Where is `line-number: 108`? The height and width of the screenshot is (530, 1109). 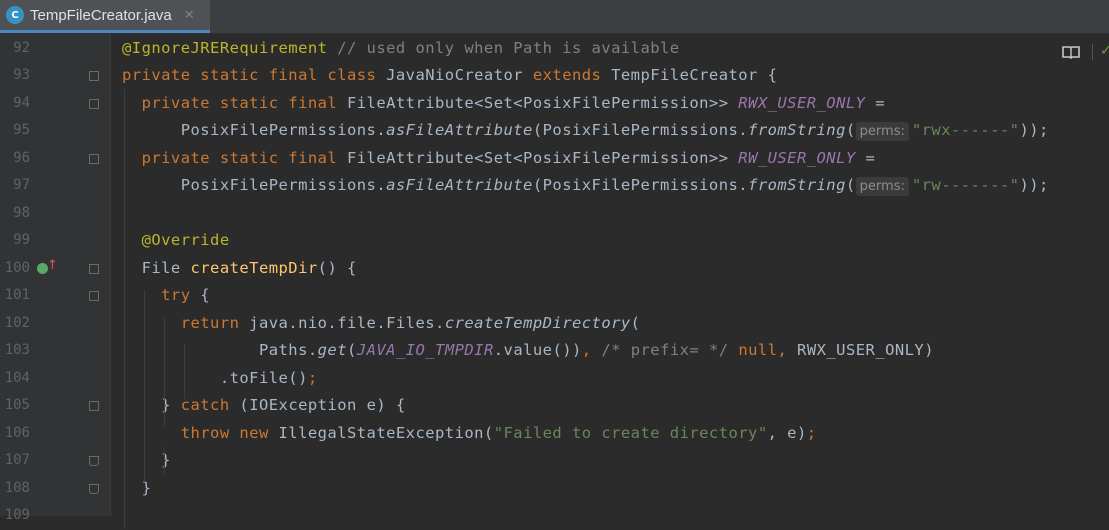 line-number: 108 is located at coordinates (17, 487).